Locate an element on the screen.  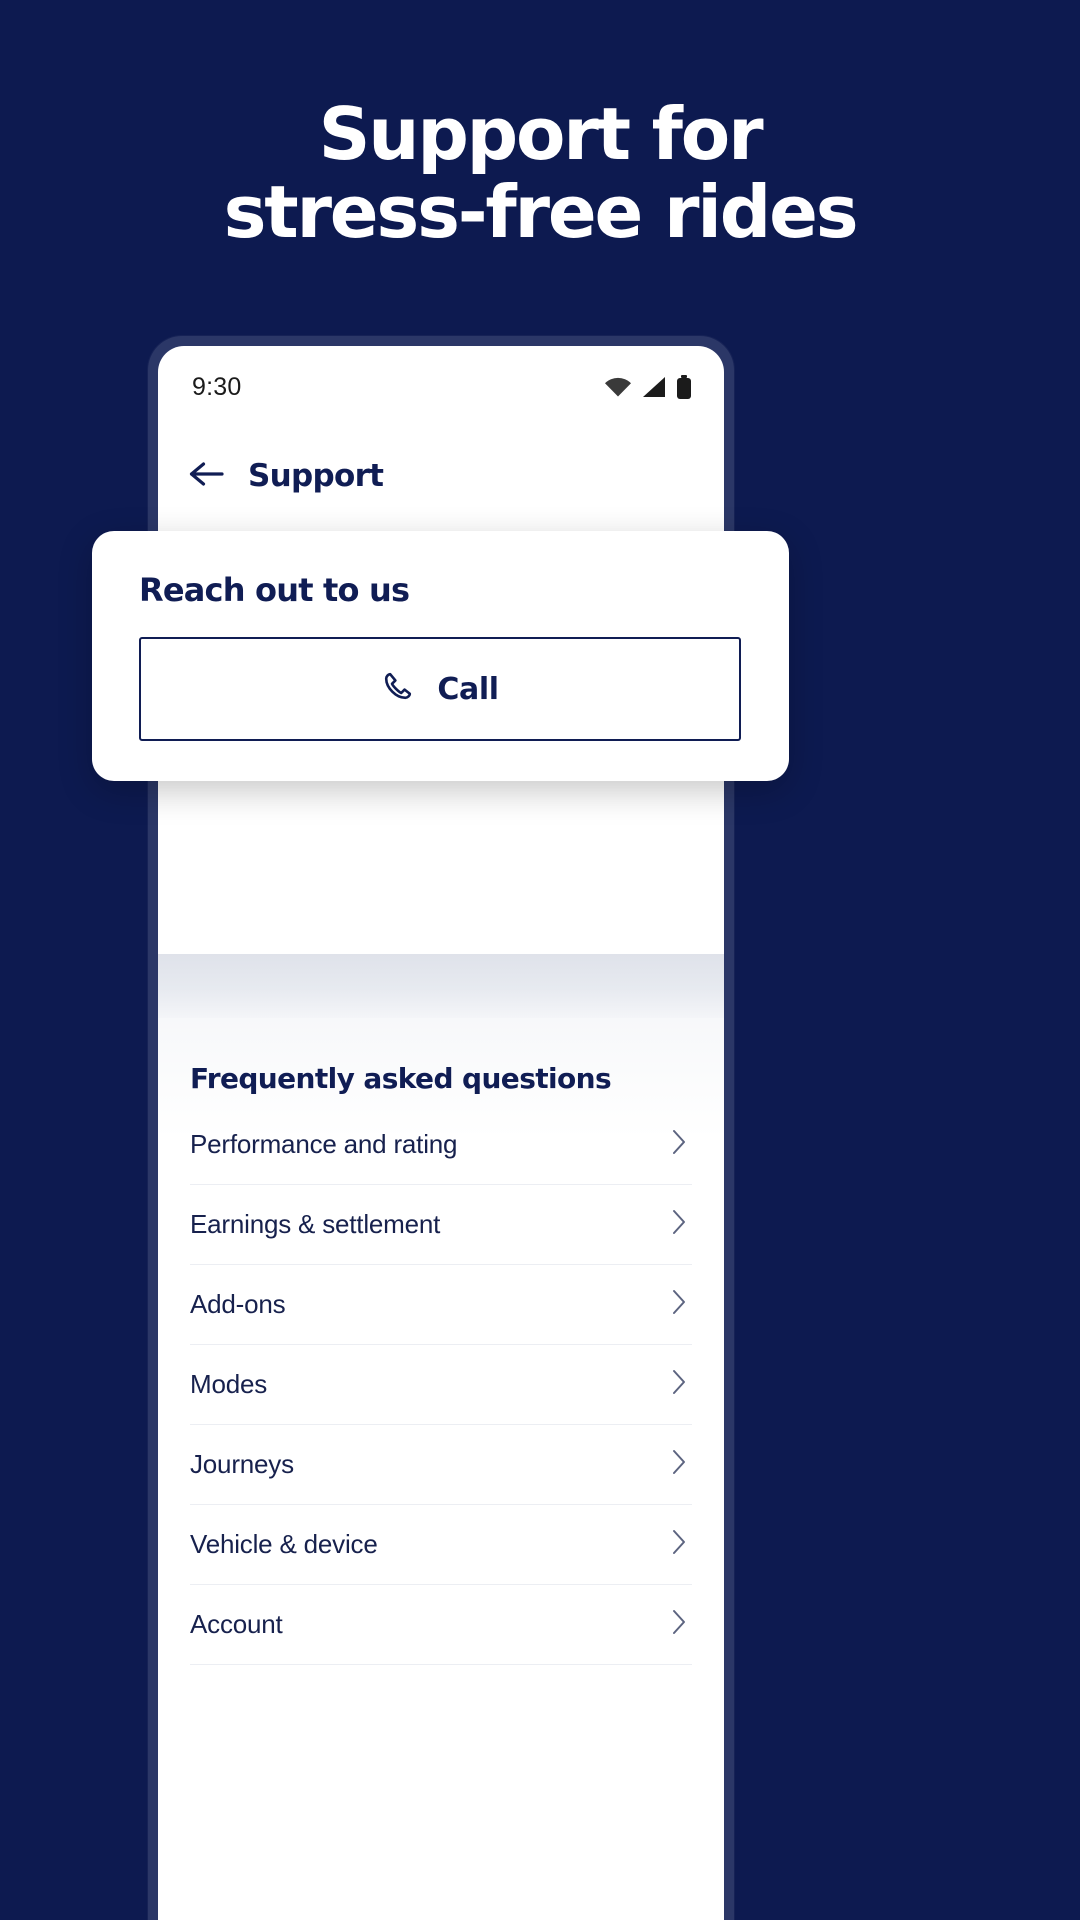
cellular-signal-icon is located at coordinates (654, 387).